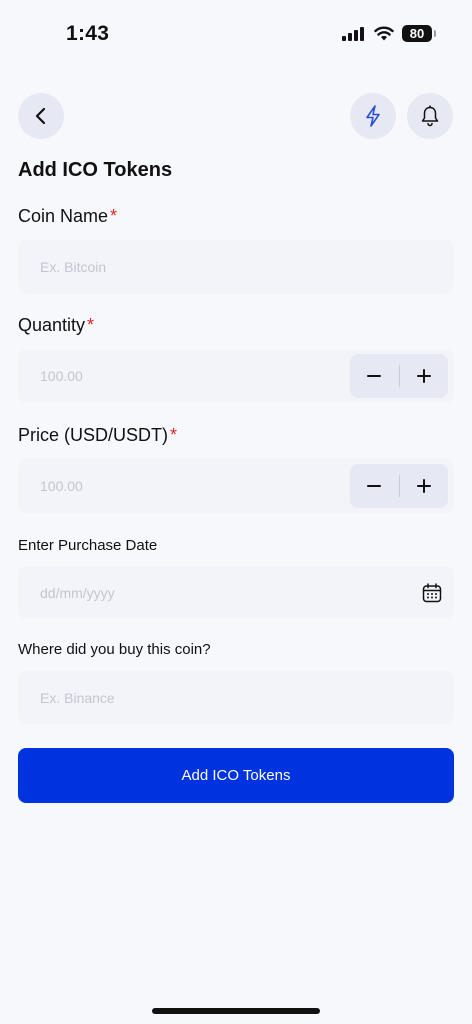 The height and width of the screenshot is (1024, 472). I want to click on quantity-decrement-button, so click(374, 376).